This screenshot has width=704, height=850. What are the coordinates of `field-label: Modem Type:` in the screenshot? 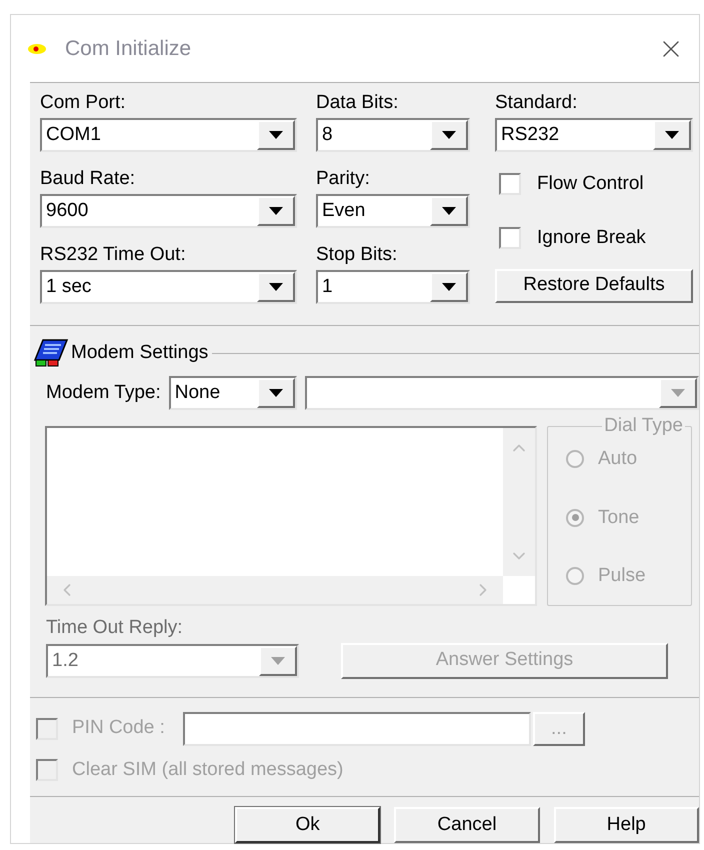 It's located at (103, 392).